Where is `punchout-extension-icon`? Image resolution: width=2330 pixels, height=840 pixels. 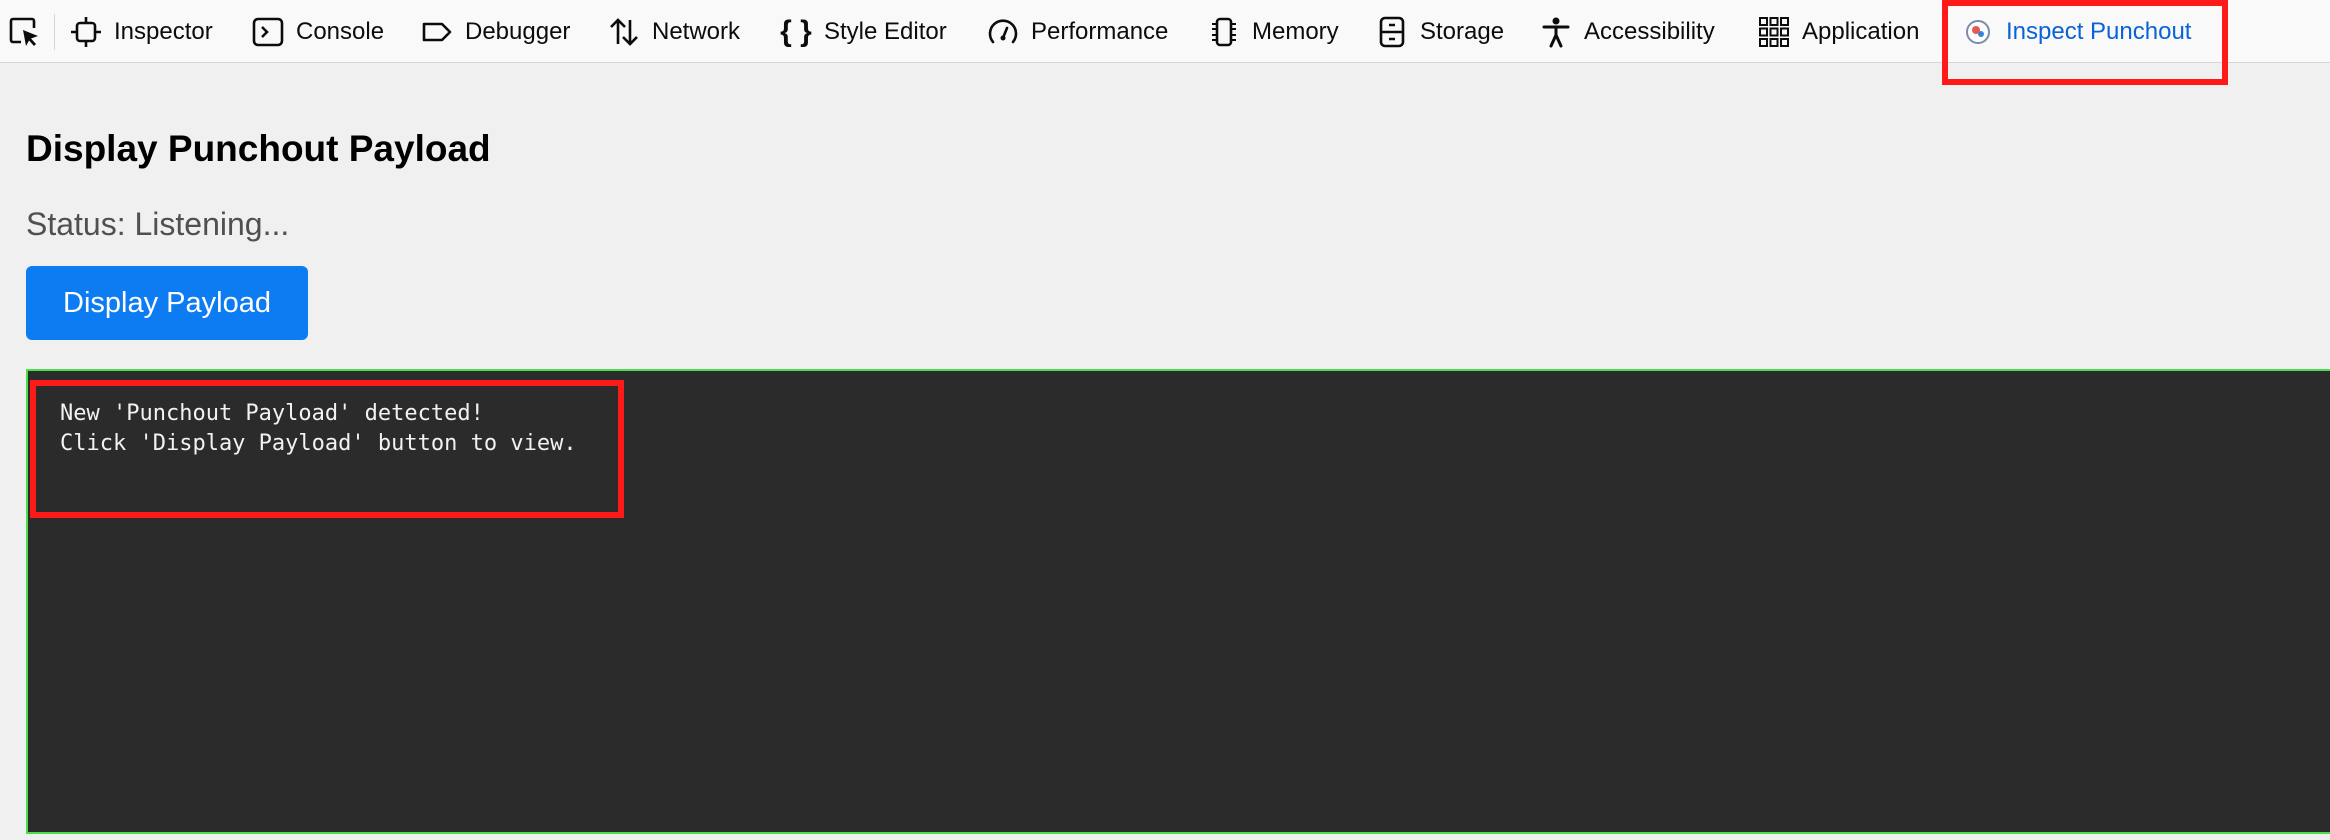 punchout-extension-icon is located at coordinates (1978, 32).